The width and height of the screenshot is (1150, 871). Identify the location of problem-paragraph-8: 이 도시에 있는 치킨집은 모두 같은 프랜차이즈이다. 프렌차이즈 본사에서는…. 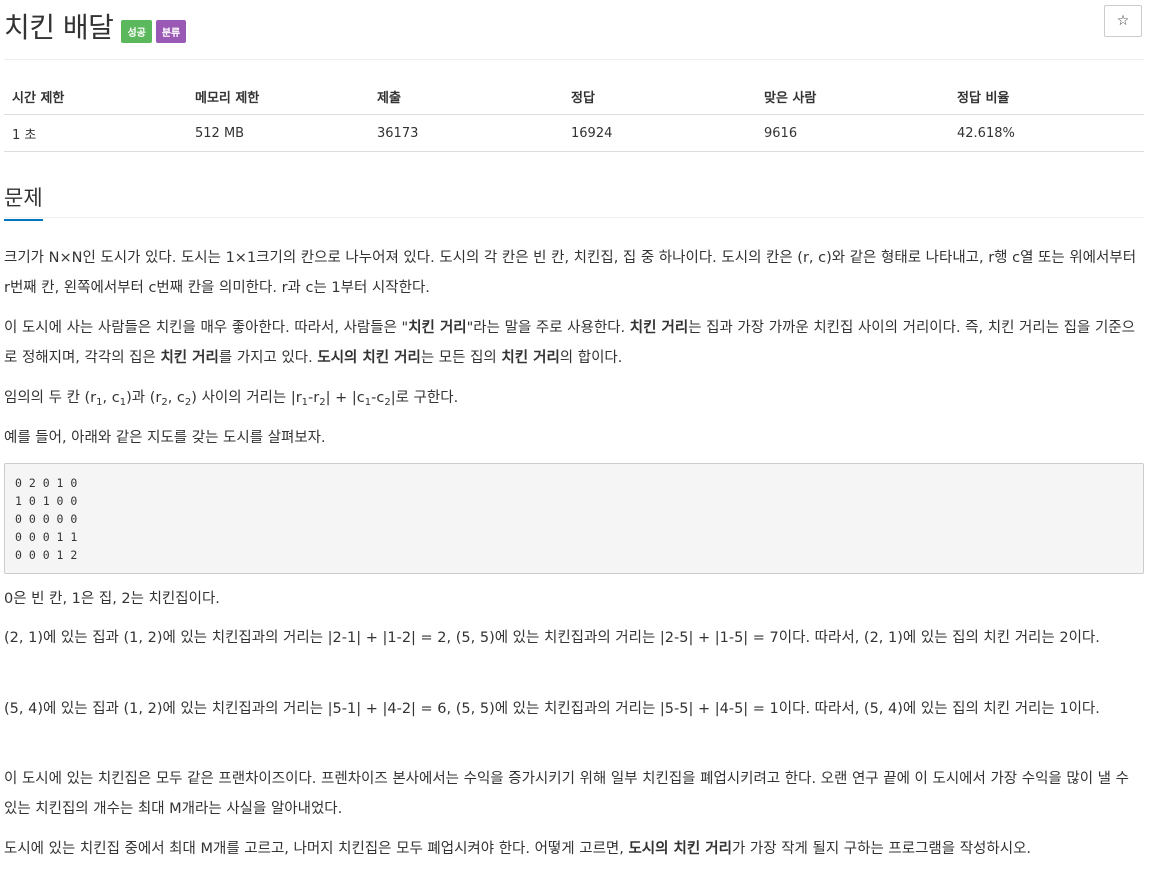
(566, 794).